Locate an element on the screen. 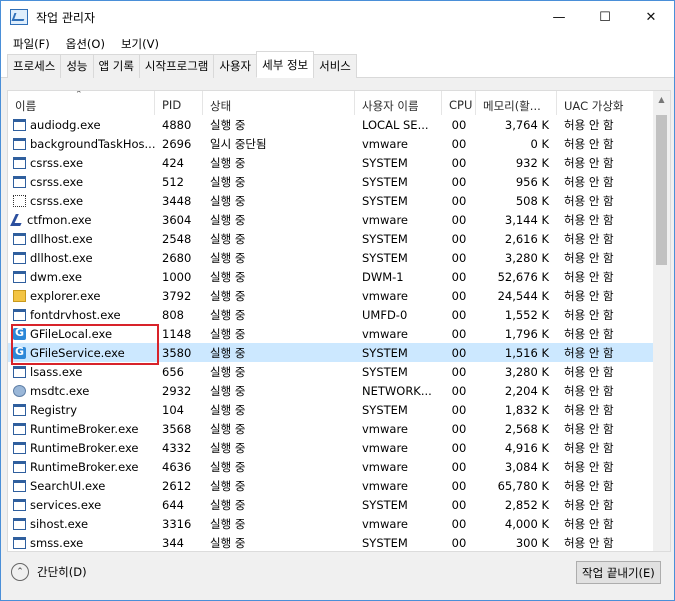 This screenshot has height=601, width=675. column-header-uac: UAC 가상화 is located at coordinates (605, 103).